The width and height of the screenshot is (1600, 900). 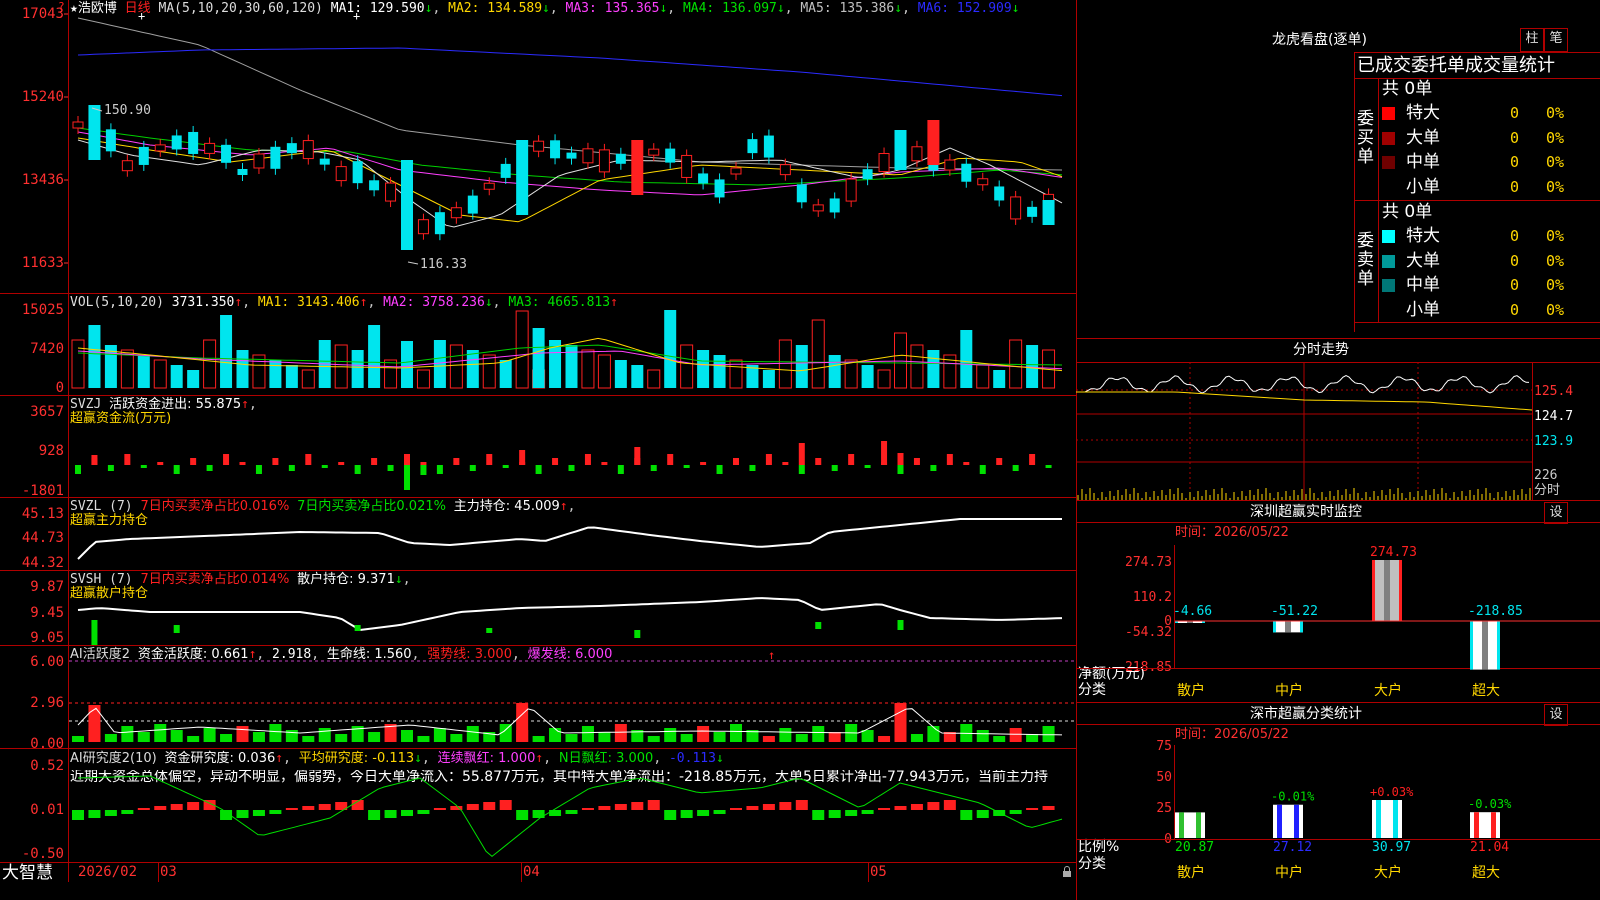 I want to click on volume-chart, so click(x=538, y=344).